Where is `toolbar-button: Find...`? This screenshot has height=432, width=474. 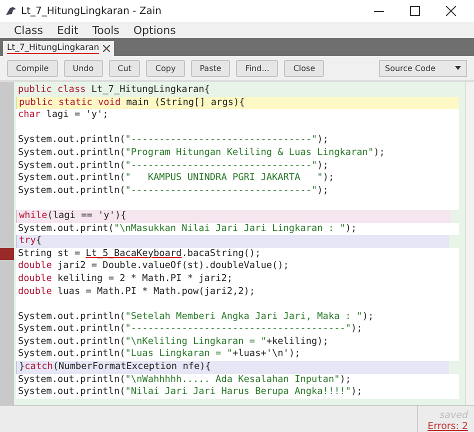
toolbar-button: Find... is located at coordinates (257, 68).